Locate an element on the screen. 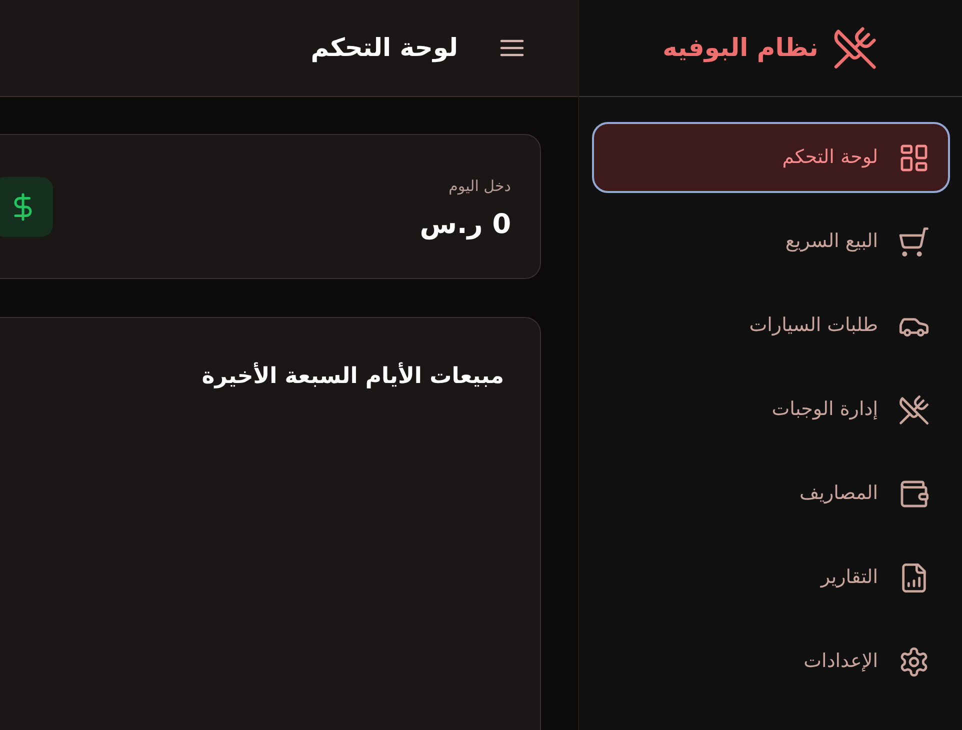 This screenshot has width=962, height=730. sidebar-item: إدارة الوجبات is located at coordinates (771, 409).